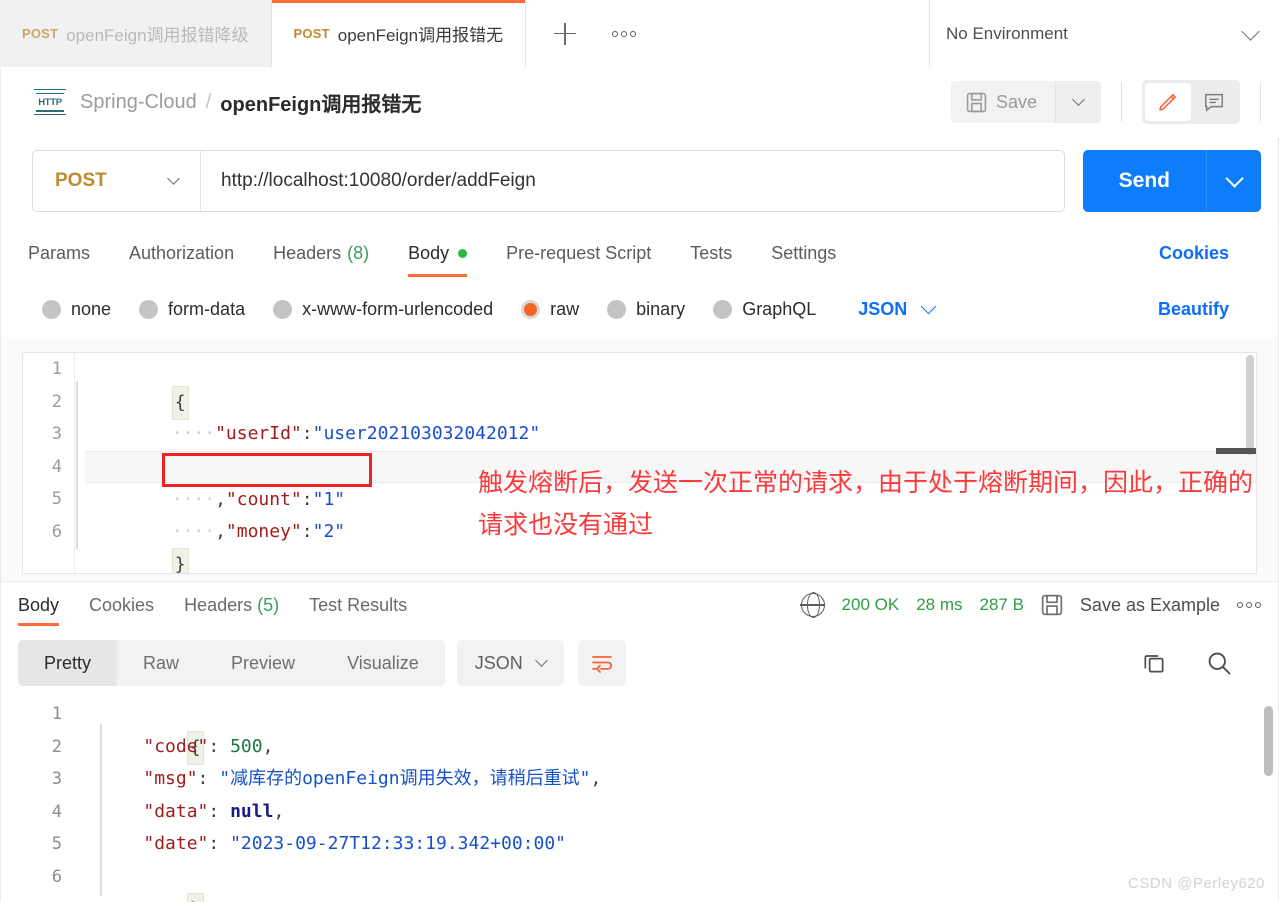  I want to click on code-value: null, so click(252, 811).